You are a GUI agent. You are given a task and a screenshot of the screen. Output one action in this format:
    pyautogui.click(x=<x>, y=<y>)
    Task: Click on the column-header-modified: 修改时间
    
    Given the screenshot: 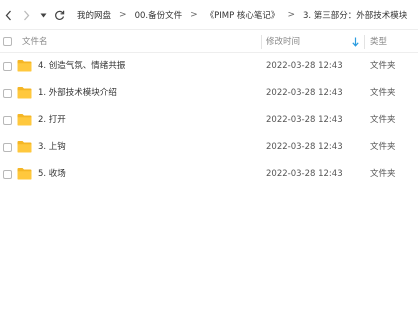 What is the action you would take?
    pyautogui.click(x=283, y=42)
    